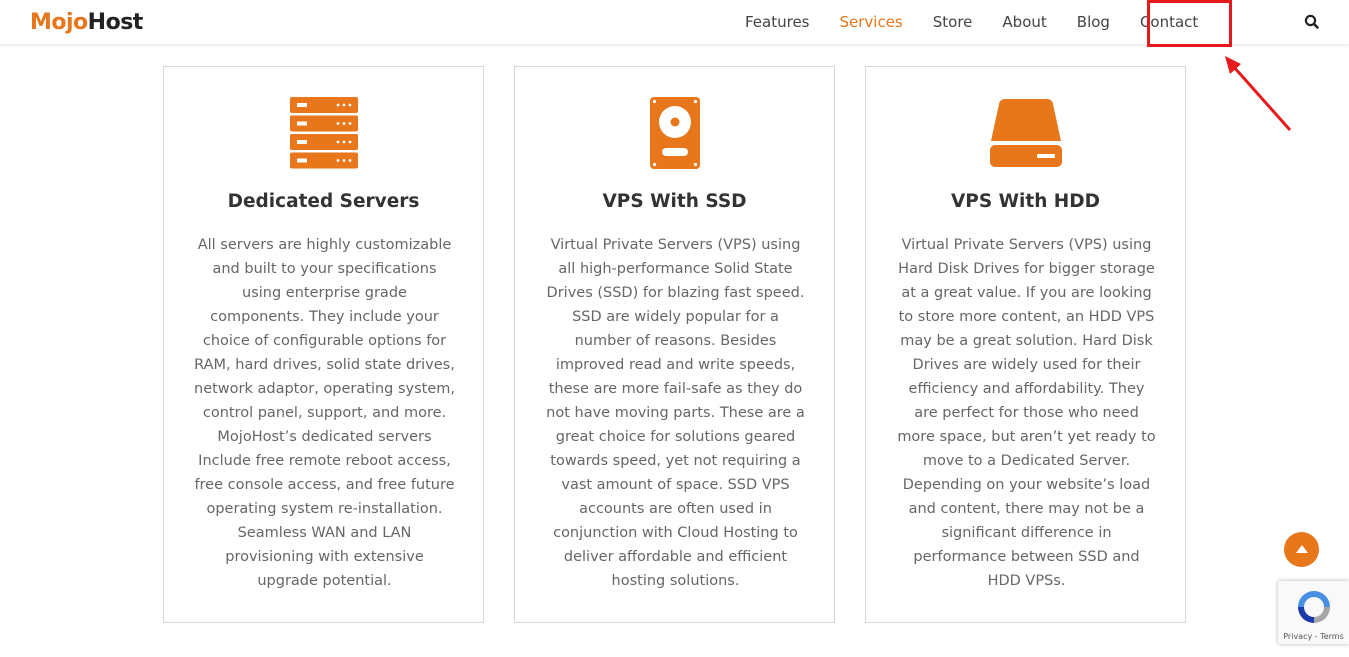 The image size is (1349, 657). I want to click on nav-blog: Blog, so click(1093, 22).